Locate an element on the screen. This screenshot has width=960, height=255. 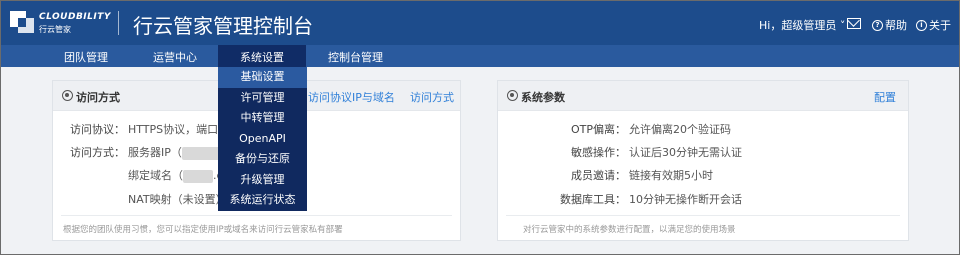
row-value: 10分钟无操作断开会话 is located at coordinates (685, 199).